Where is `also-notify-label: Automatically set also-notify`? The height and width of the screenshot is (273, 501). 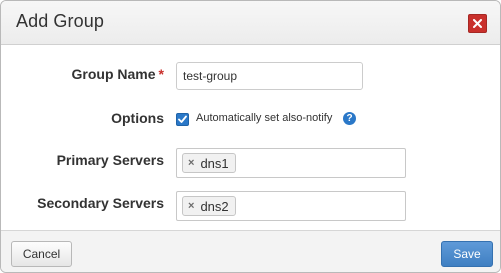
also-notify-label: Automatically set also-notify is located at coordinates (264, 118).